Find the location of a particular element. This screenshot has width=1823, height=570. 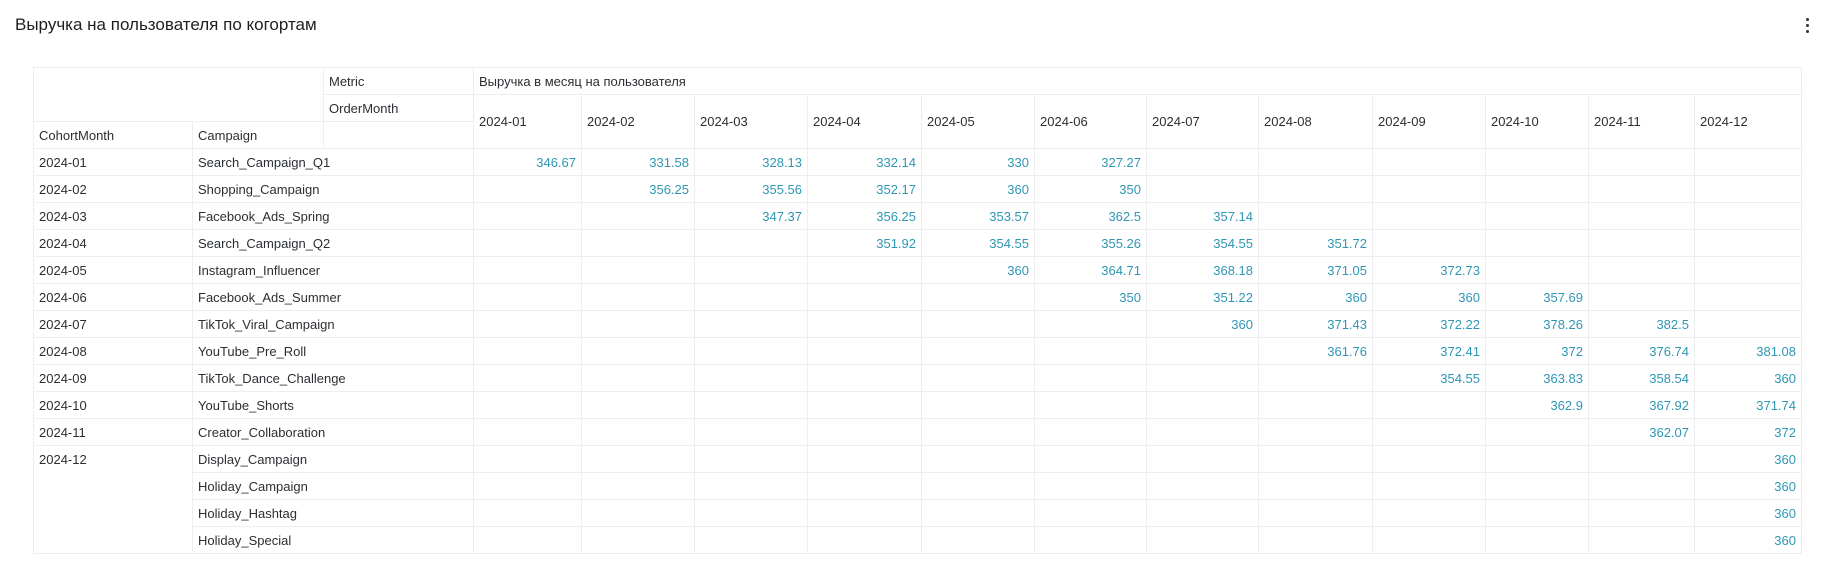

campaign-cell: Search_Campaign_Q1 is located at coordinates (333, 162).